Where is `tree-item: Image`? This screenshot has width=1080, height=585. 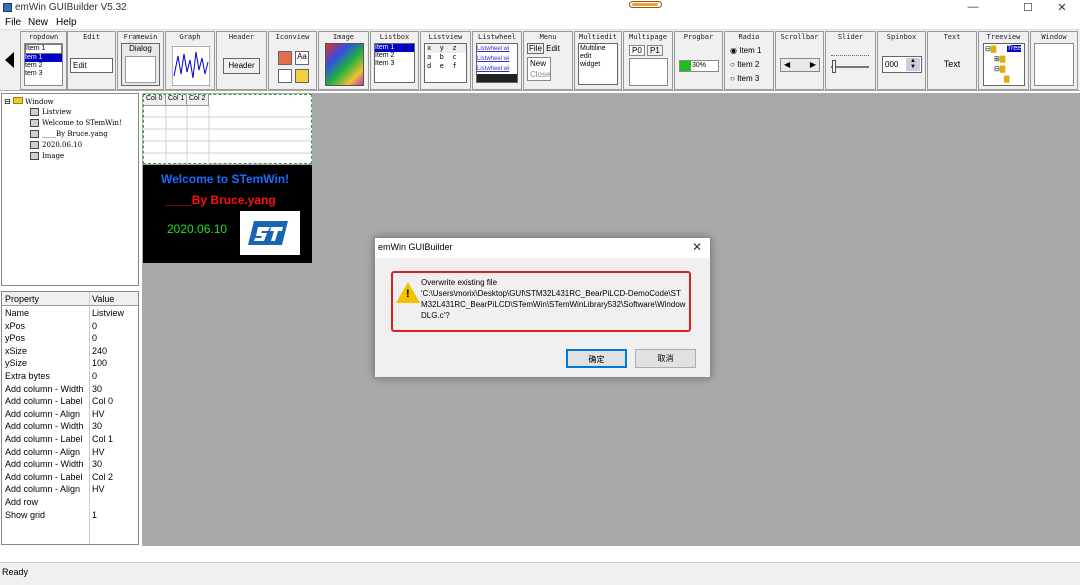
tree-item: Image is located at coordinates (47, 156).